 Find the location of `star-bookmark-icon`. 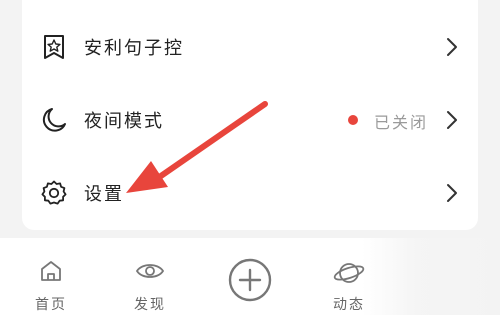

star-bookmark-icon is located at coordinates (54, 47).